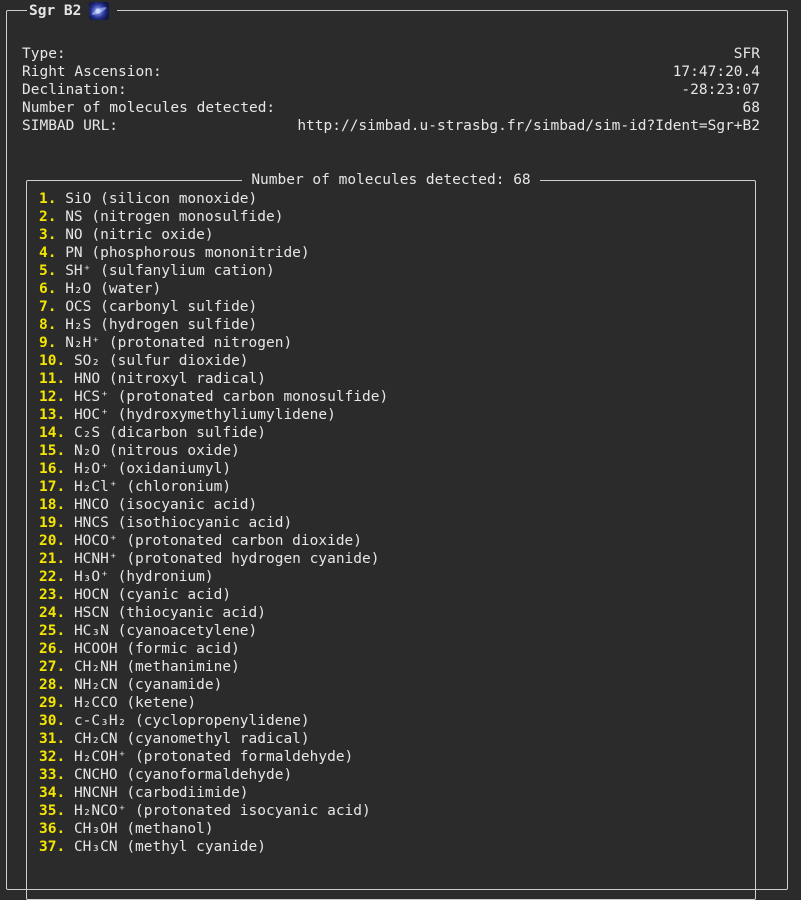  I want to click on molecule-name: HSCN (thiocyanic acid), so click(169, 613).